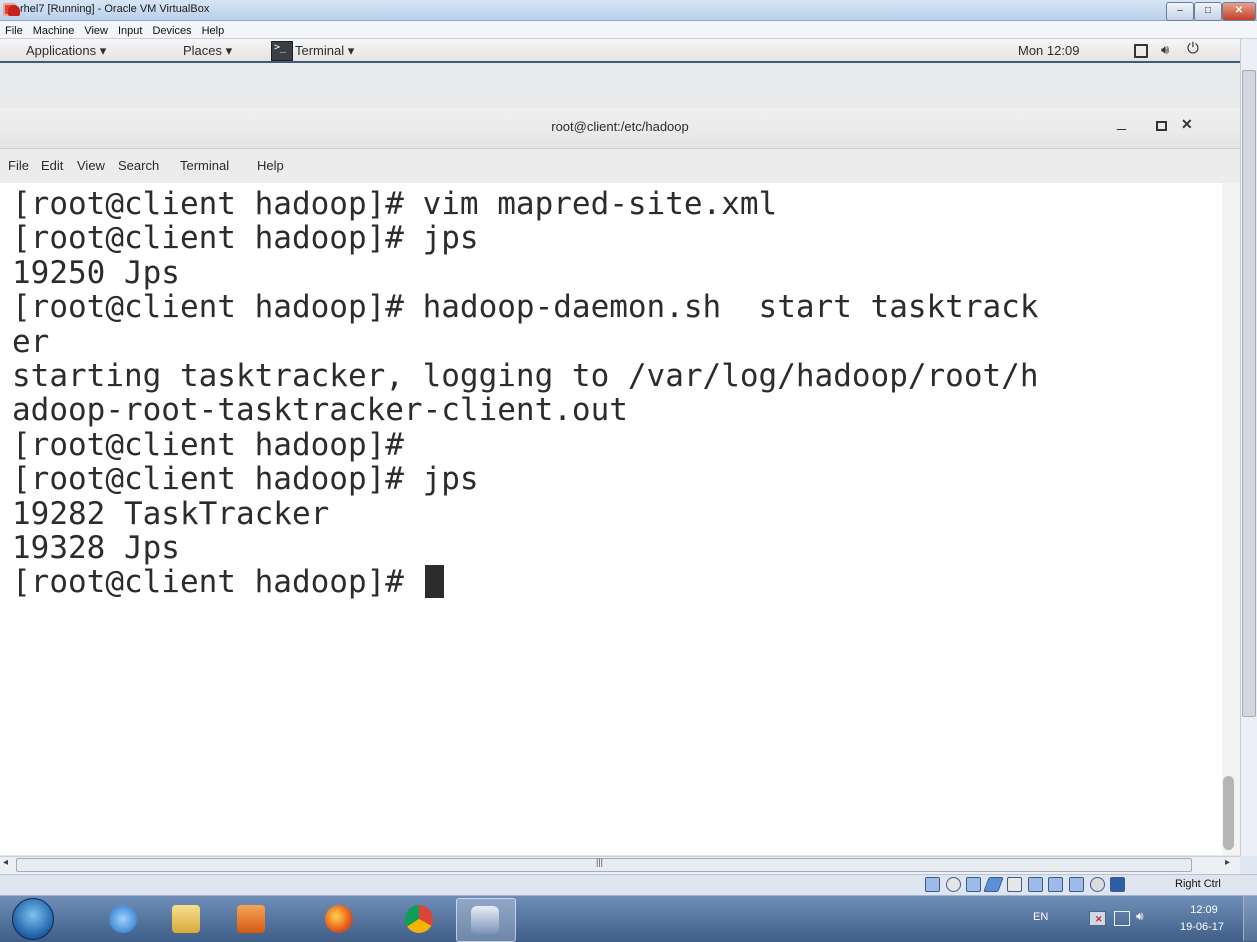 This screenshot has height=942, width=1257. What do you see at coordinates (282, 51) in the screenshot?
I see `terminal-app-icon` at bounding box center [282, 51].